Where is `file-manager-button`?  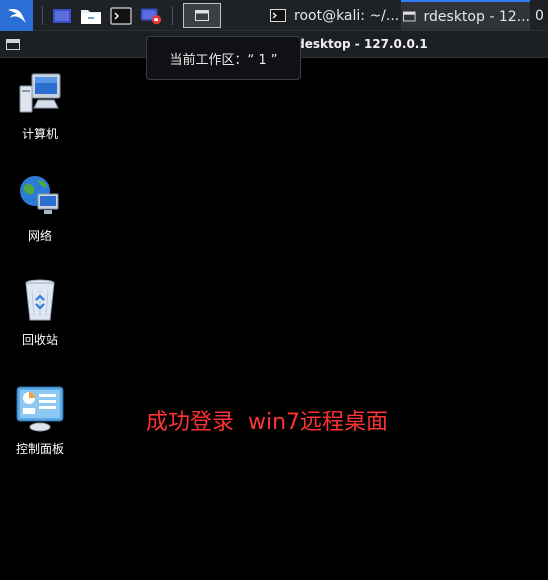 file-manager-button is located at coordinates (91, 15).